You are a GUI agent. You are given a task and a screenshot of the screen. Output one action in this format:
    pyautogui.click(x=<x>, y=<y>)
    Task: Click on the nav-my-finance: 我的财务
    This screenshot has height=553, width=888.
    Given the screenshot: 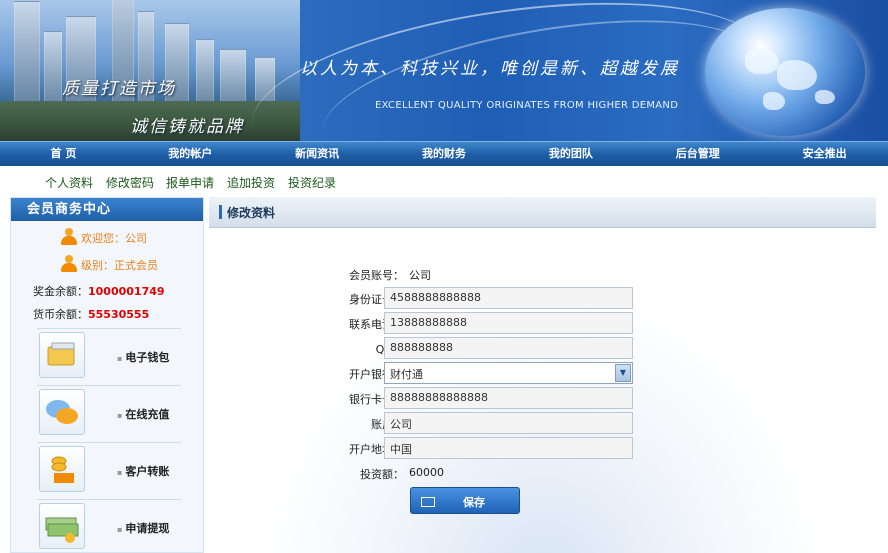 What is the action you would take?
    pyautogui.click(x=444, y=154)
    